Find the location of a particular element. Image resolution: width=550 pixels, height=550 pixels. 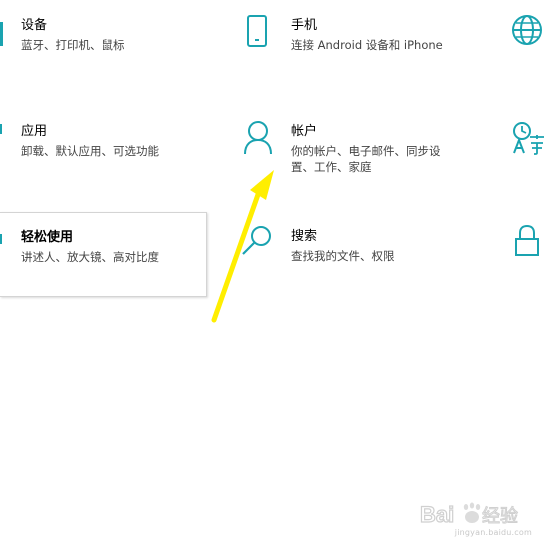

tile-description: 查找我的文件、权限 is located at coordinates (343, 256).